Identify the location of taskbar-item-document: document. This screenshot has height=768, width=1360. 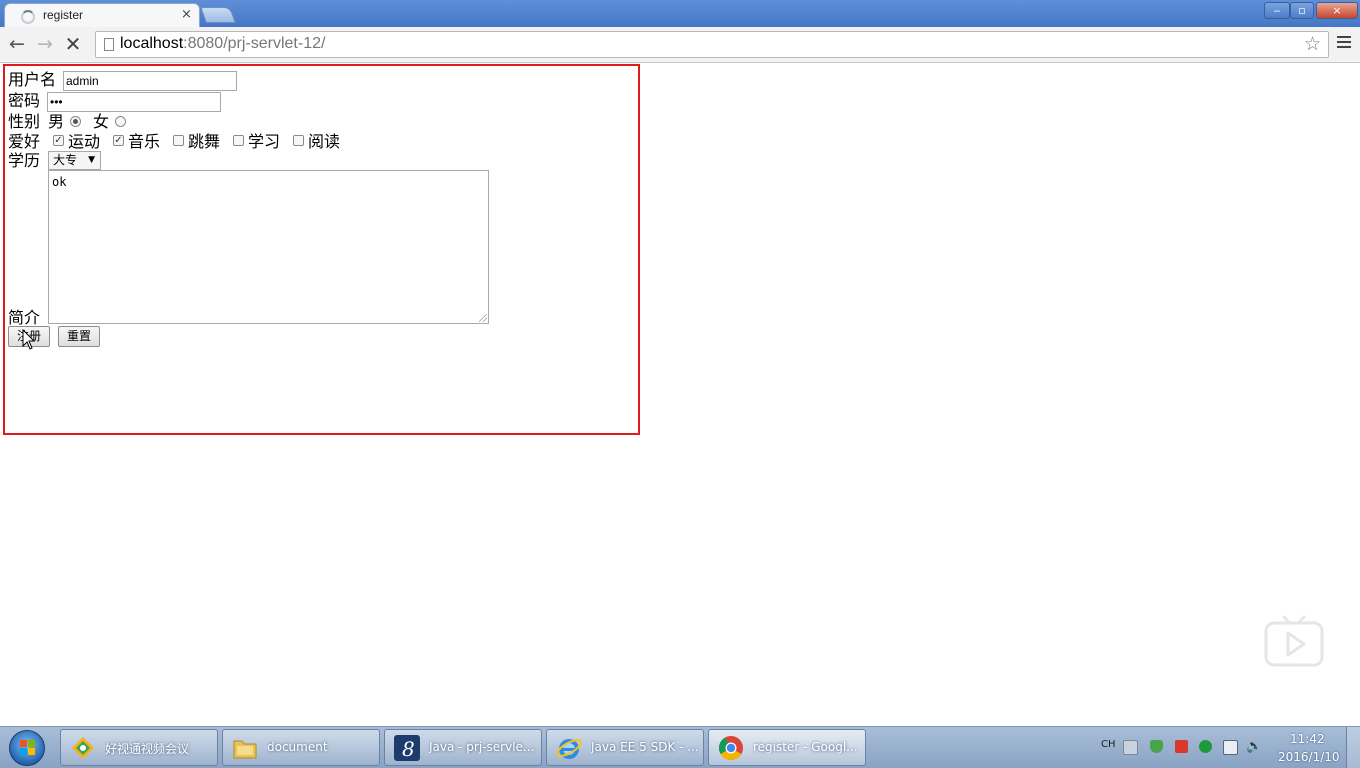
(301, 747).